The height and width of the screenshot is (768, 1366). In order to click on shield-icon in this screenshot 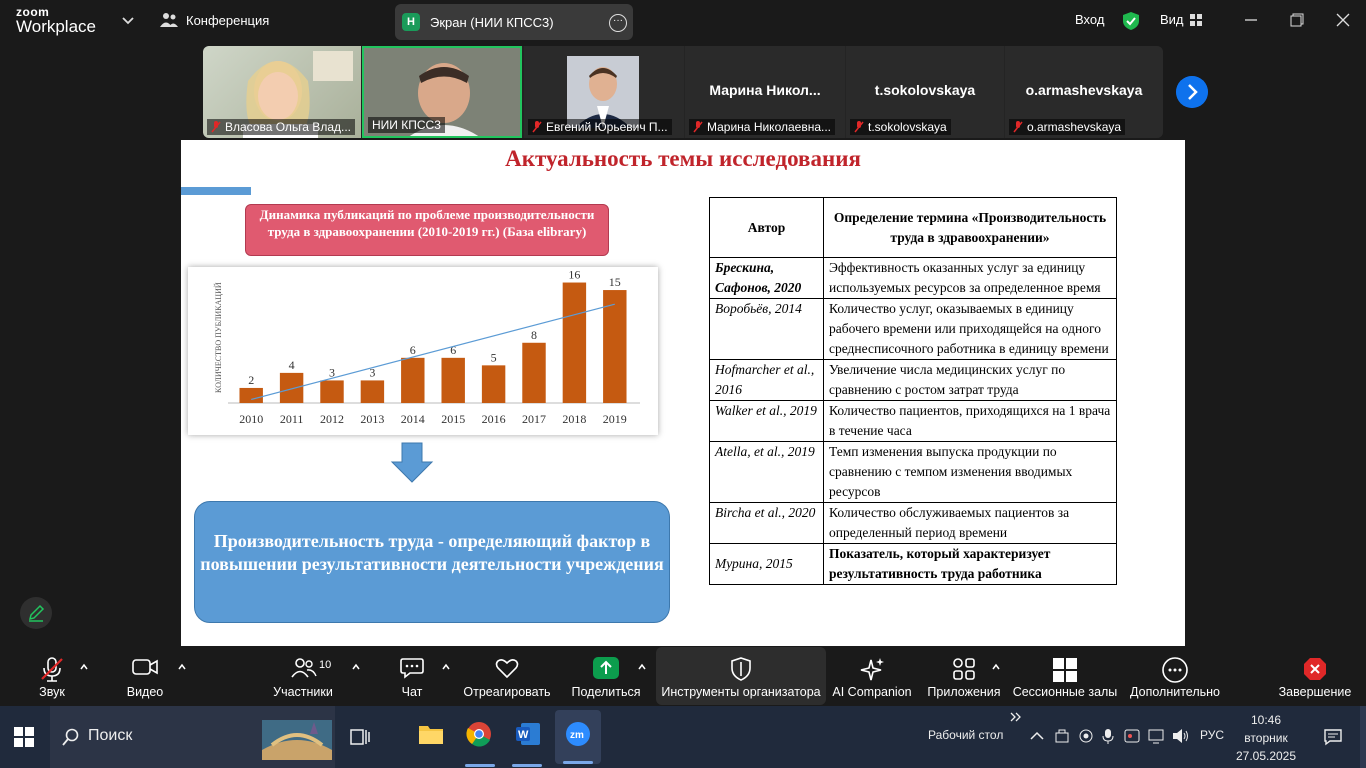, I will do `click(741, 669)`.